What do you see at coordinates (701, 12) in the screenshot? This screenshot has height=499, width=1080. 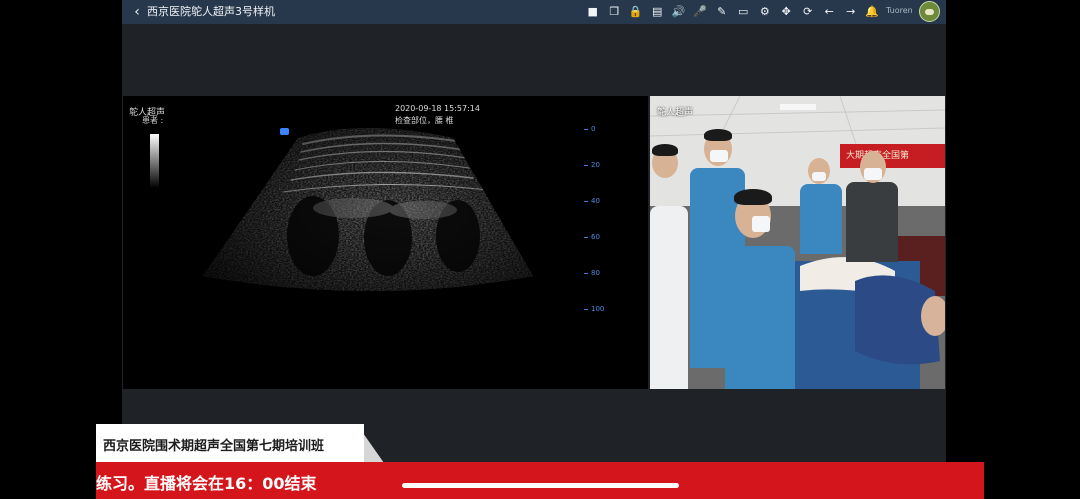 I see `microphone-icon: 🎤` at bounding box center [701, 12].